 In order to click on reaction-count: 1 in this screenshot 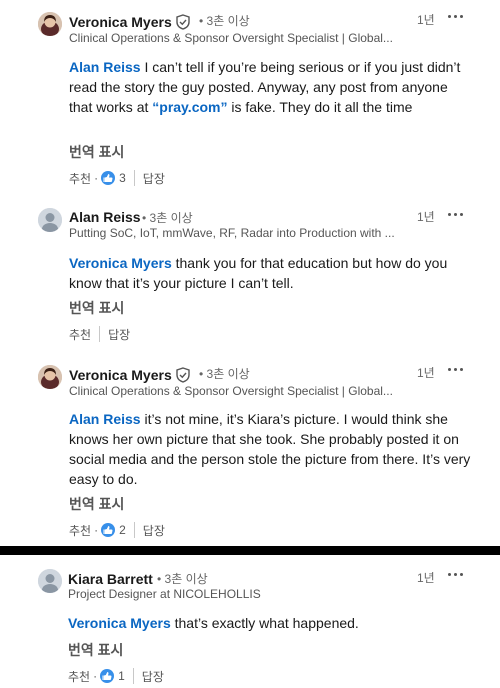, I will do `click(121, 676)`.